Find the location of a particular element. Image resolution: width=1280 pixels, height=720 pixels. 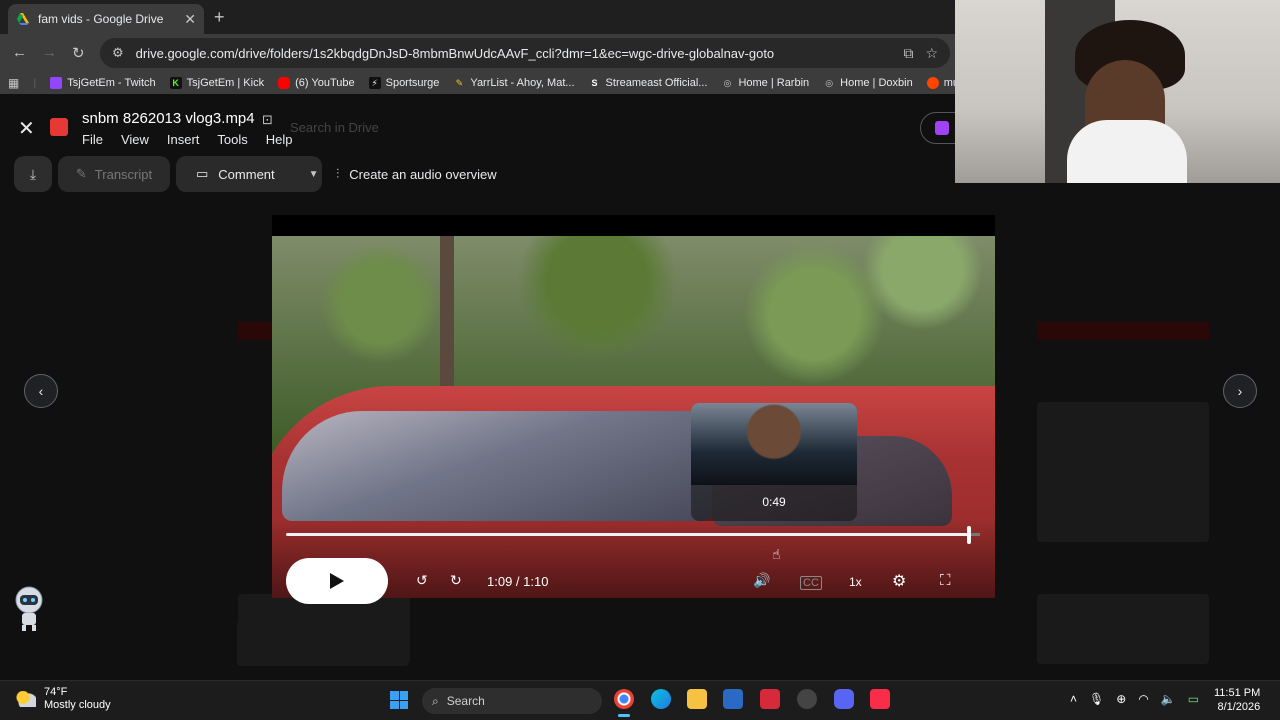

bookmark-3: ⚡ Sportsurge is located at coordinates (404, 83).